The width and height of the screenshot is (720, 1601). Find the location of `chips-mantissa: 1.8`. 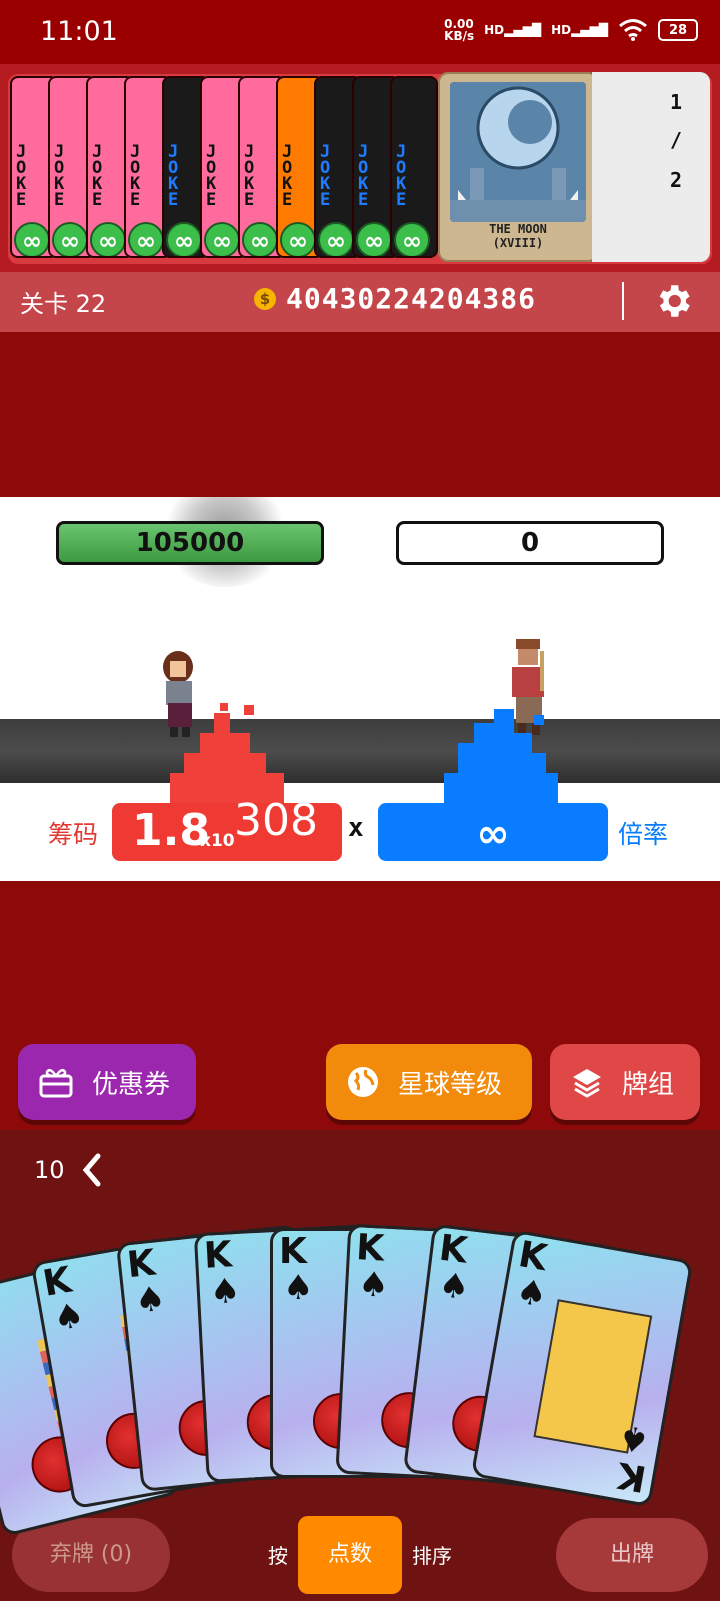

chips-mantissa: 1.8 is located at coordinates (171, 830).